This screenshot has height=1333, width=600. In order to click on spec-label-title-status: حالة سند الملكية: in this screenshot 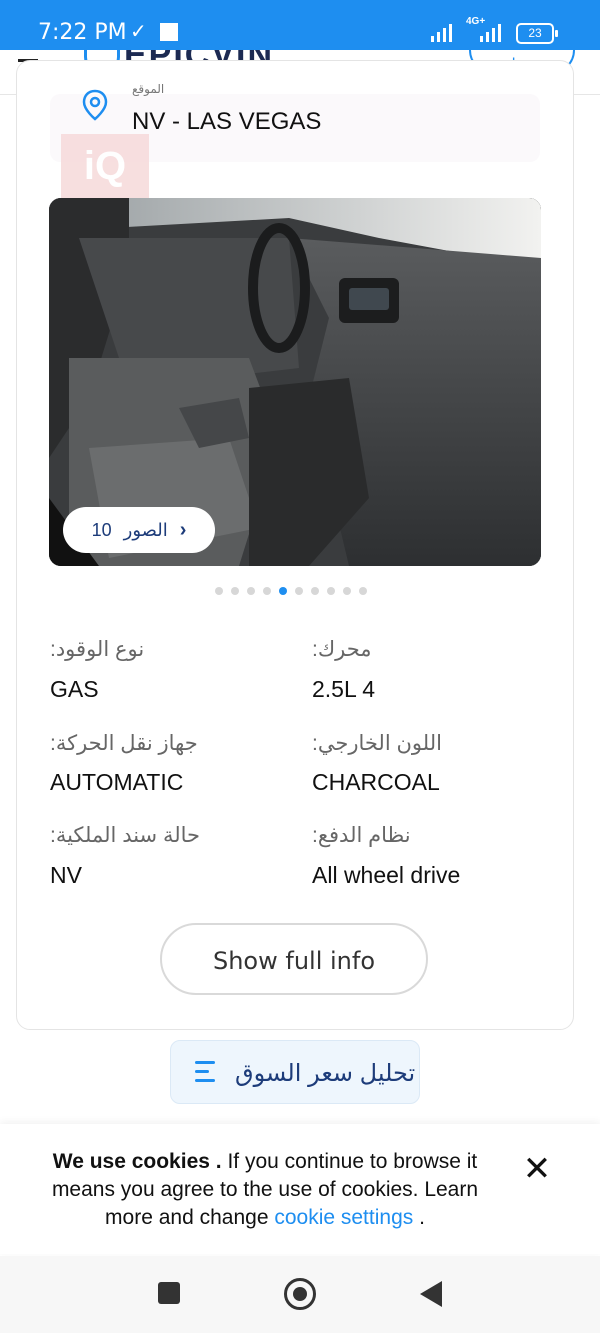, I will do `click(125, 835)`.